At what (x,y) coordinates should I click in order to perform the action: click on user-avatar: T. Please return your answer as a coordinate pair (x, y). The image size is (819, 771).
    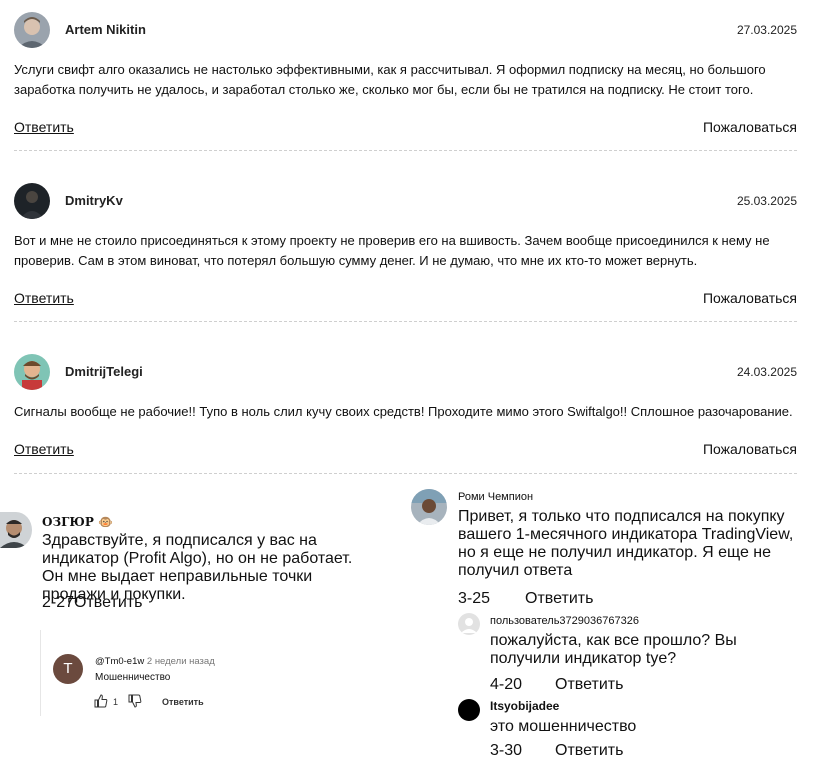
    Looking at the image, I should click on (68, 669).